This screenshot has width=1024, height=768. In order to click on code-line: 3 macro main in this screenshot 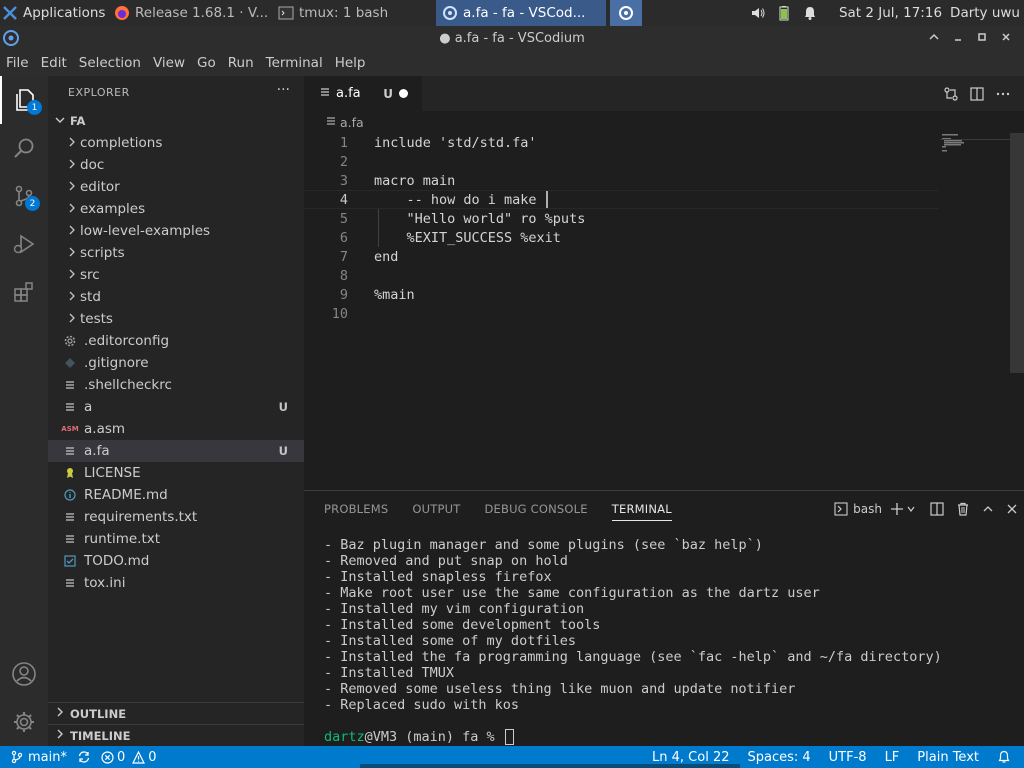, I will do `click(621, 180)`.